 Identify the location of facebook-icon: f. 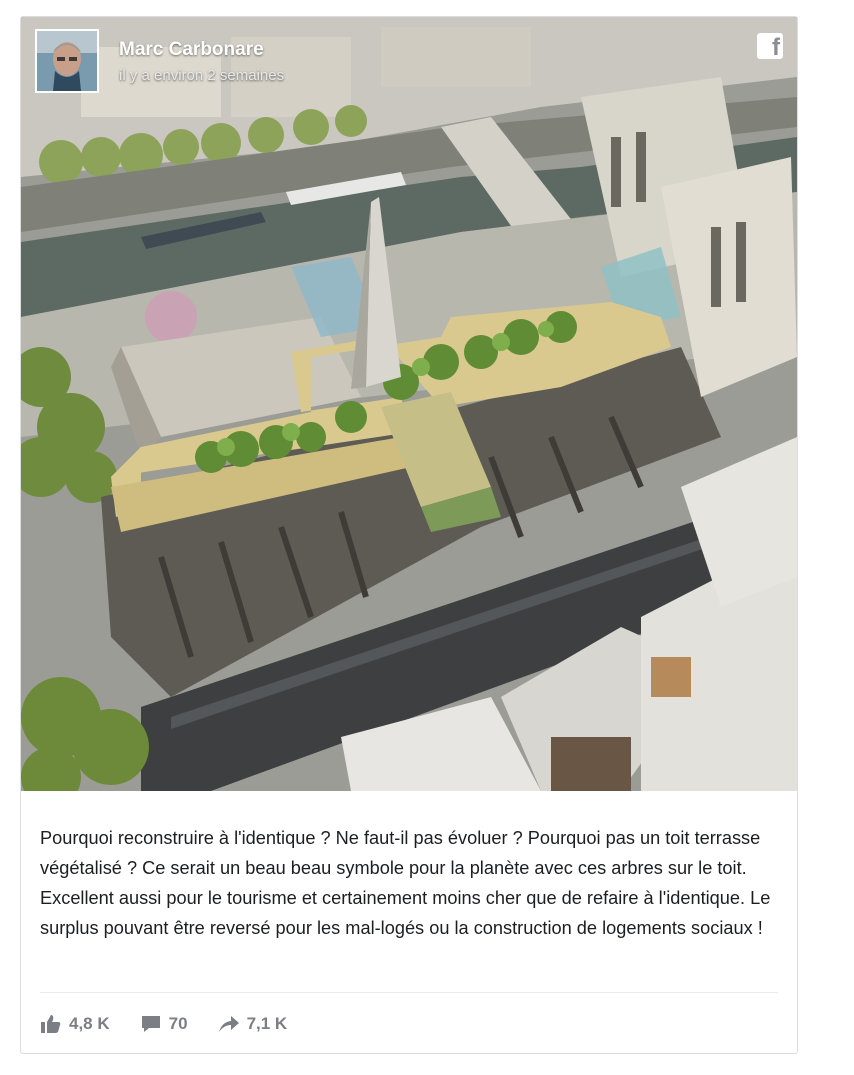
(770, 47).